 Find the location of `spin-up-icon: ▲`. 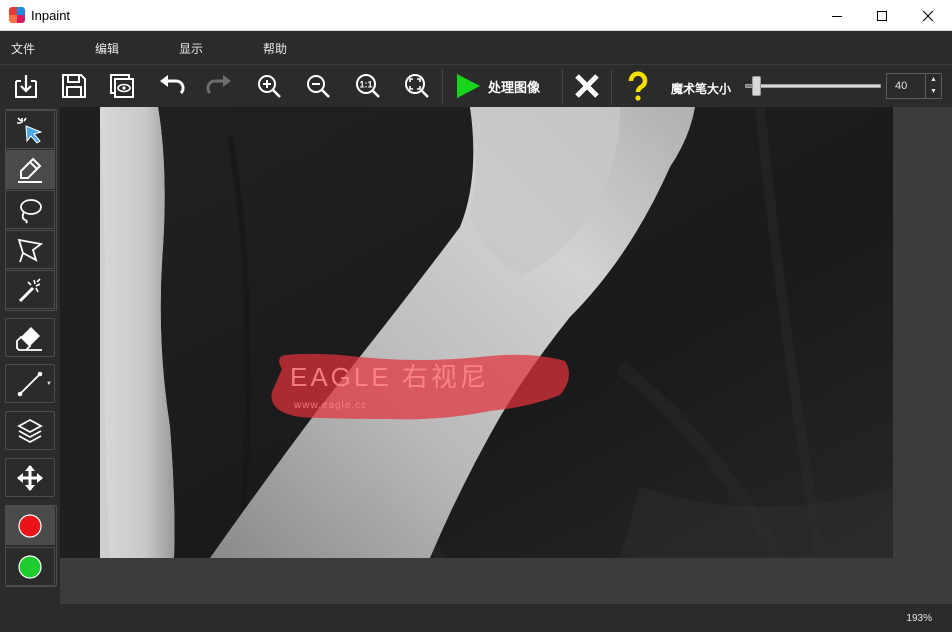

spin-up-icon: ▲ is located at coordinates (933, 80).